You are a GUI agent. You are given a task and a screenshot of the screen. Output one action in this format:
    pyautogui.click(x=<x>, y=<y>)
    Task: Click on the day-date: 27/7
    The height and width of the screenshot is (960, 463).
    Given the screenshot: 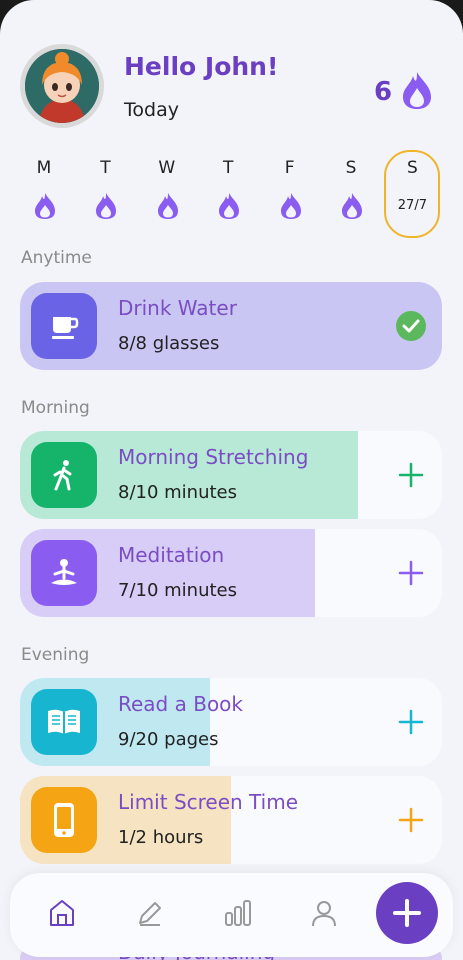 What is the action you would take?
    pyautogui.click(x=412, y=205)
    